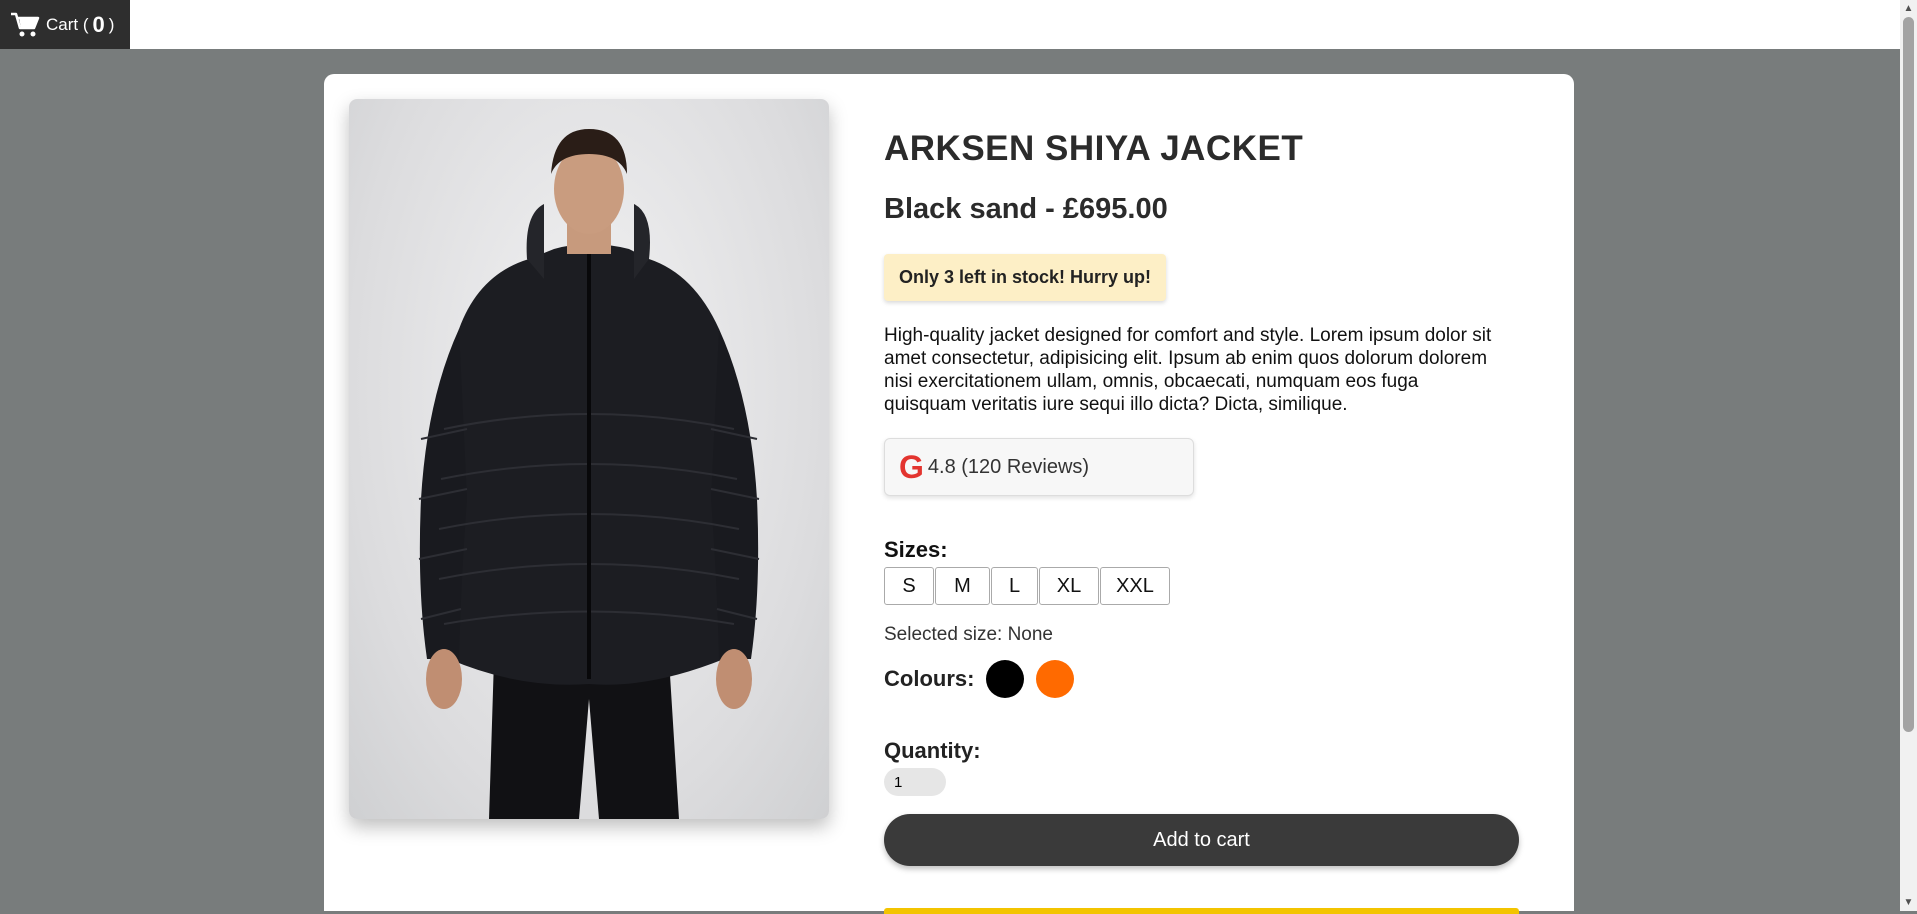 Image resolution: width=1917 pixels, height=914 pixels. Describe the element at coordinates (1014, 586) in the screenshot. I see `size-button-l: L` at that location.